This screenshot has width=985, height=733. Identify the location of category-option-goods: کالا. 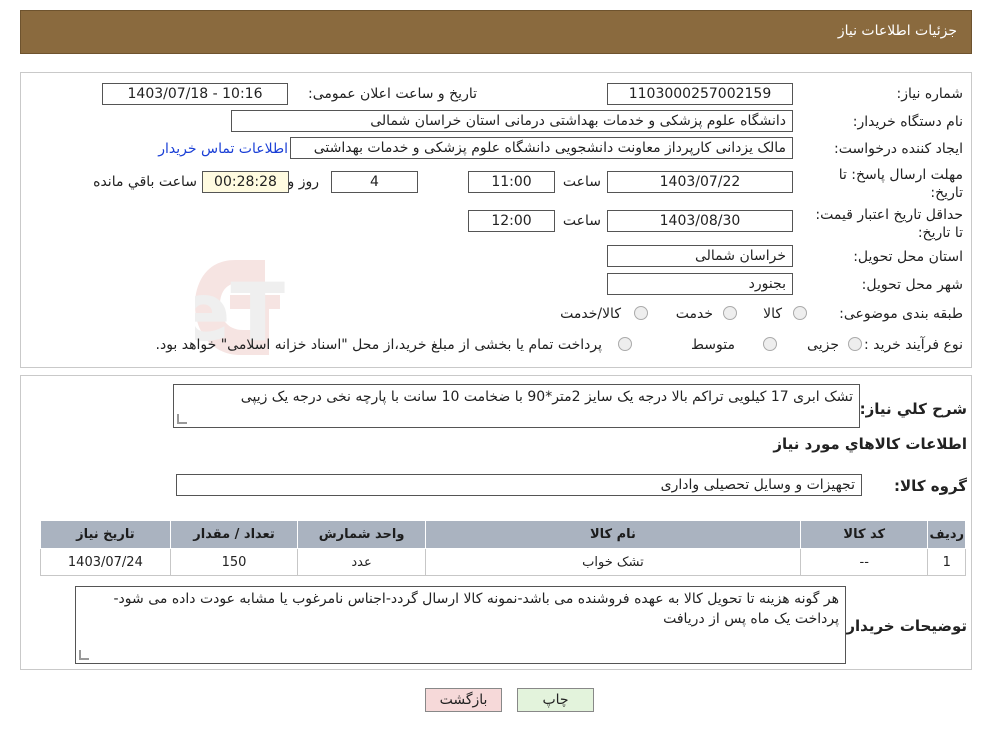
(772, 314).